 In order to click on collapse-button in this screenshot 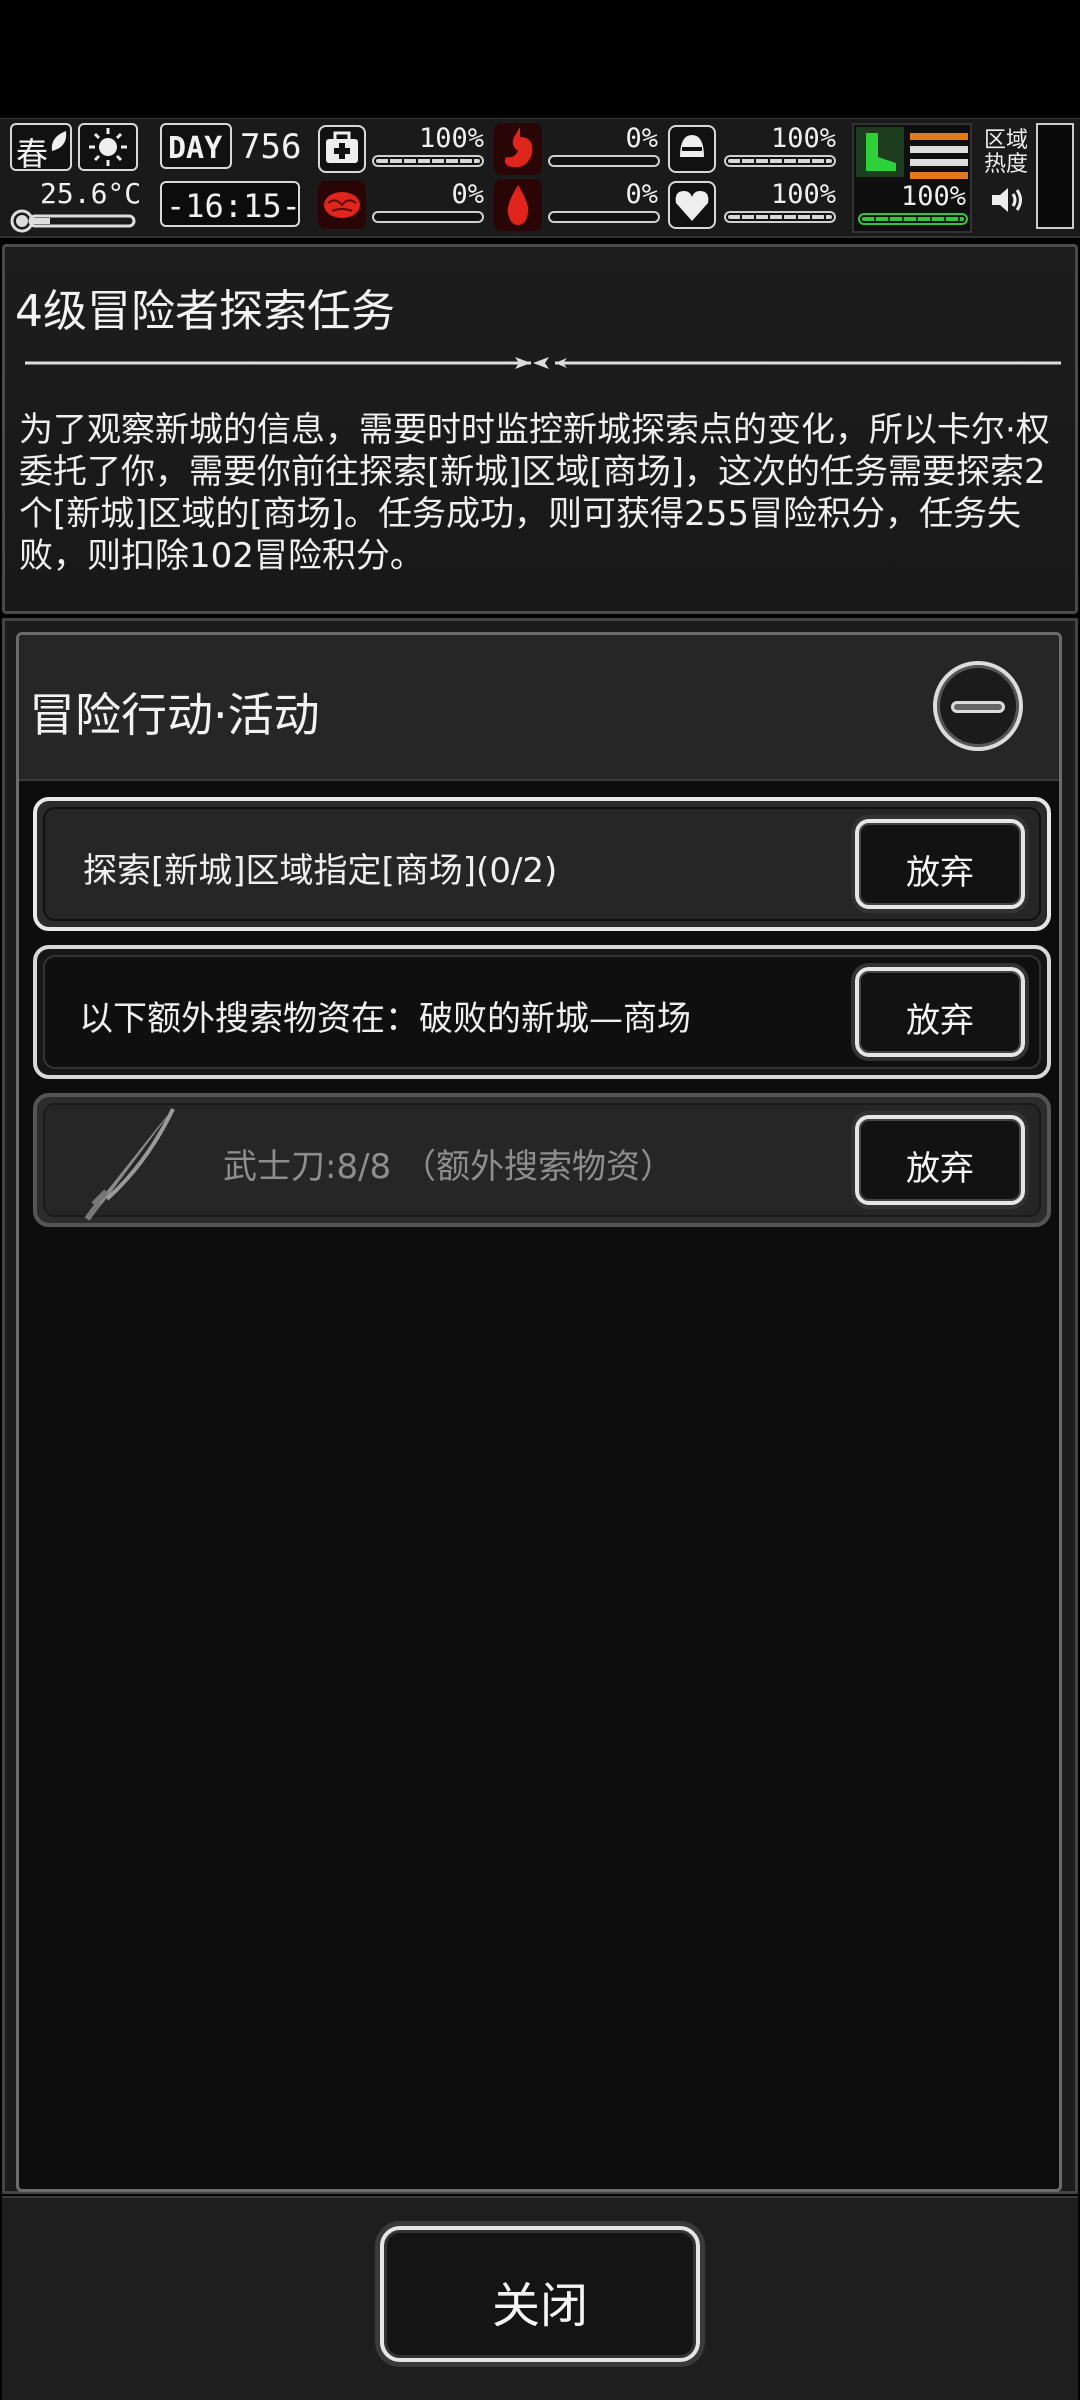, I will do `click(978, 706)`.